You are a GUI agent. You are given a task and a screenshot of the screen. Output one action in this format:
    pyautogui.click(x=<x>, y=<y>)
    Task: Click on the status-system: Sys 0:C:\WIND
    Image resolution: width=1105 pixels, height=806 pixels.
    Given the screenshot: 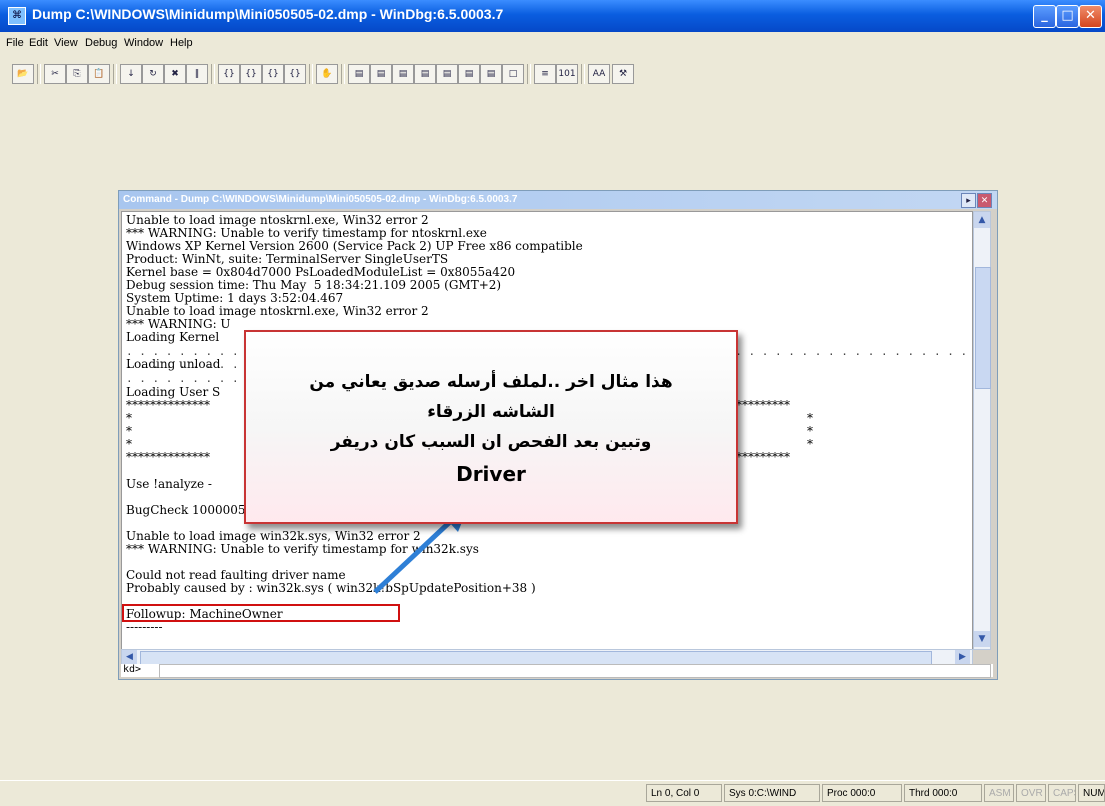 What is the action you would take?
    pyautogui.click(x=772, y=793)
    